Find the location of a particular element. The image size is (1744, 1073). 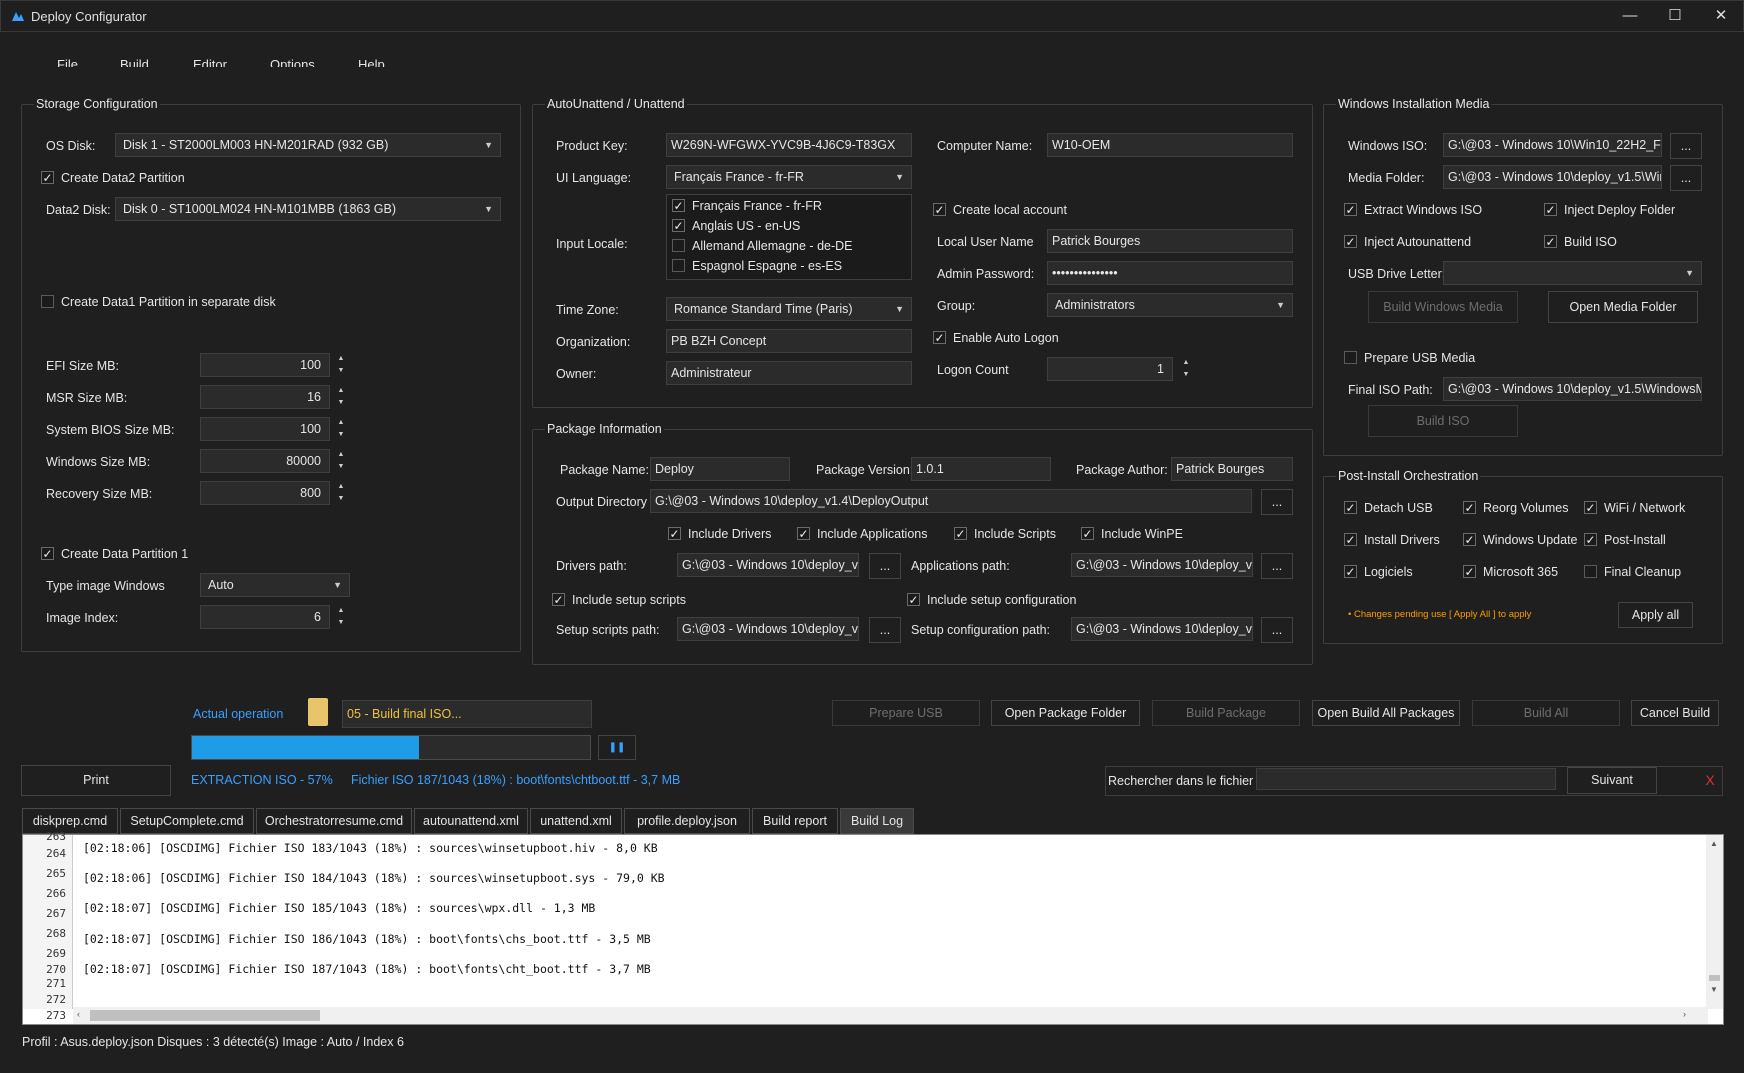

admin-password-input: ••••••••••••••• is located at coordinates (1170, 273).